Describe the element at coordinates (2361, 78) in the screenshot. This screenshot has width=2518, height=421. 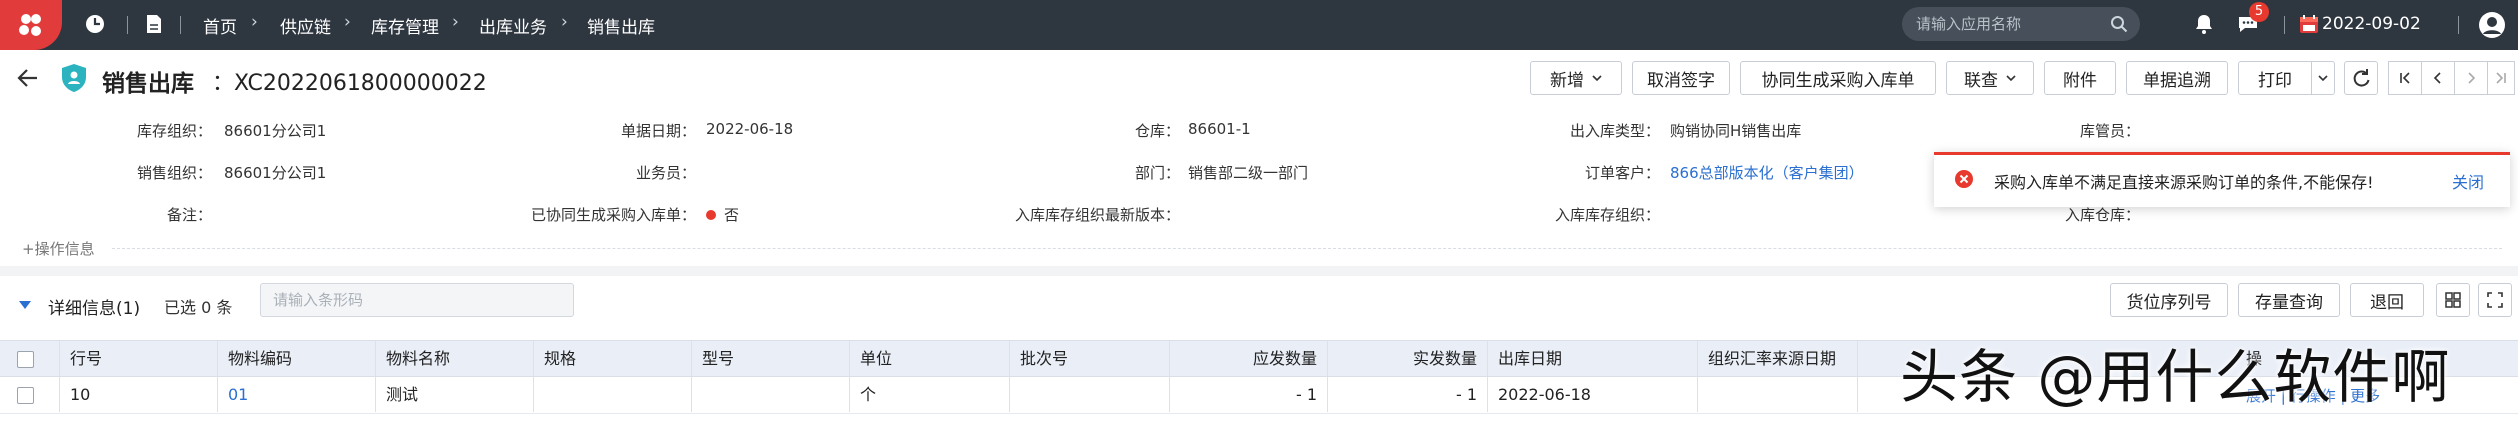
I see `refresh-button` at that location.